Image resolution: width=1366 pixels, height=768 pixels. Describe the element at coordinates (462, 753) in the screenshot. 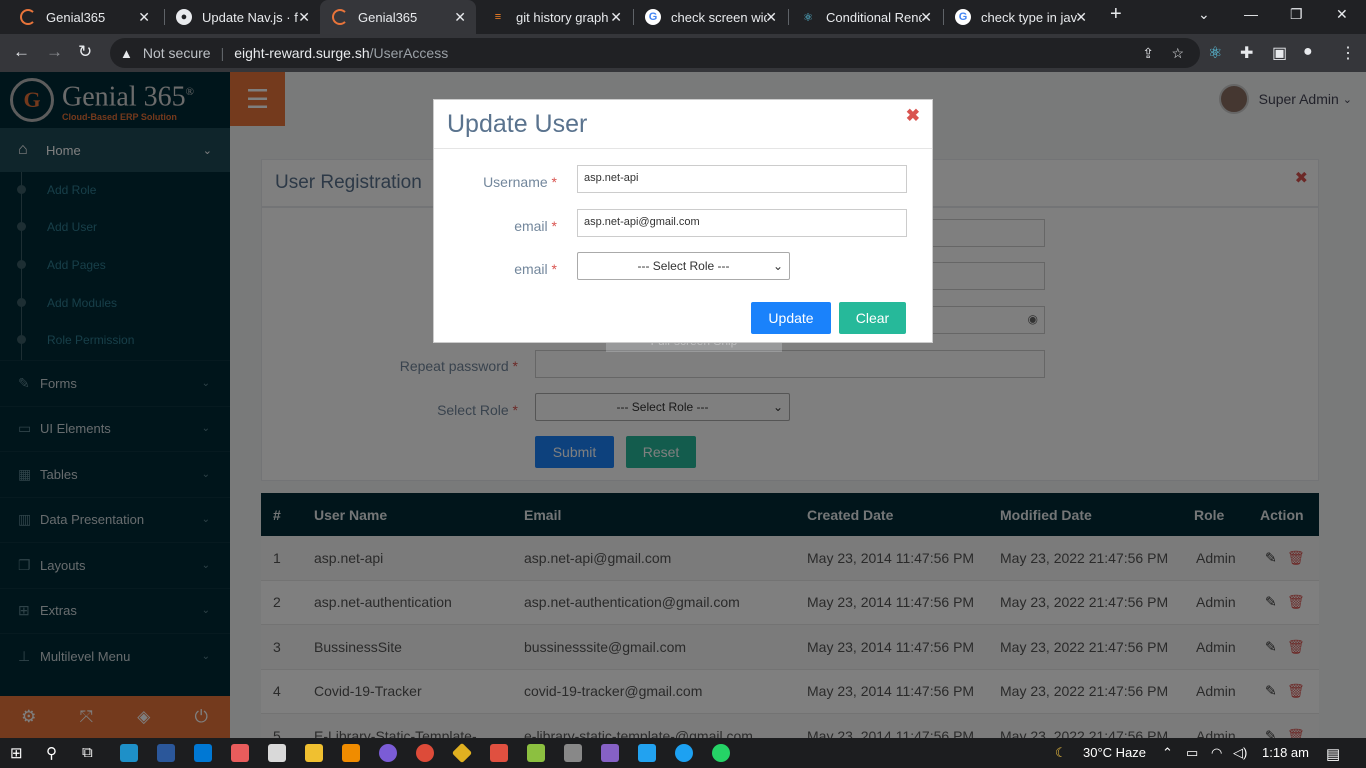

I see `sourcetree-icon` at that location.